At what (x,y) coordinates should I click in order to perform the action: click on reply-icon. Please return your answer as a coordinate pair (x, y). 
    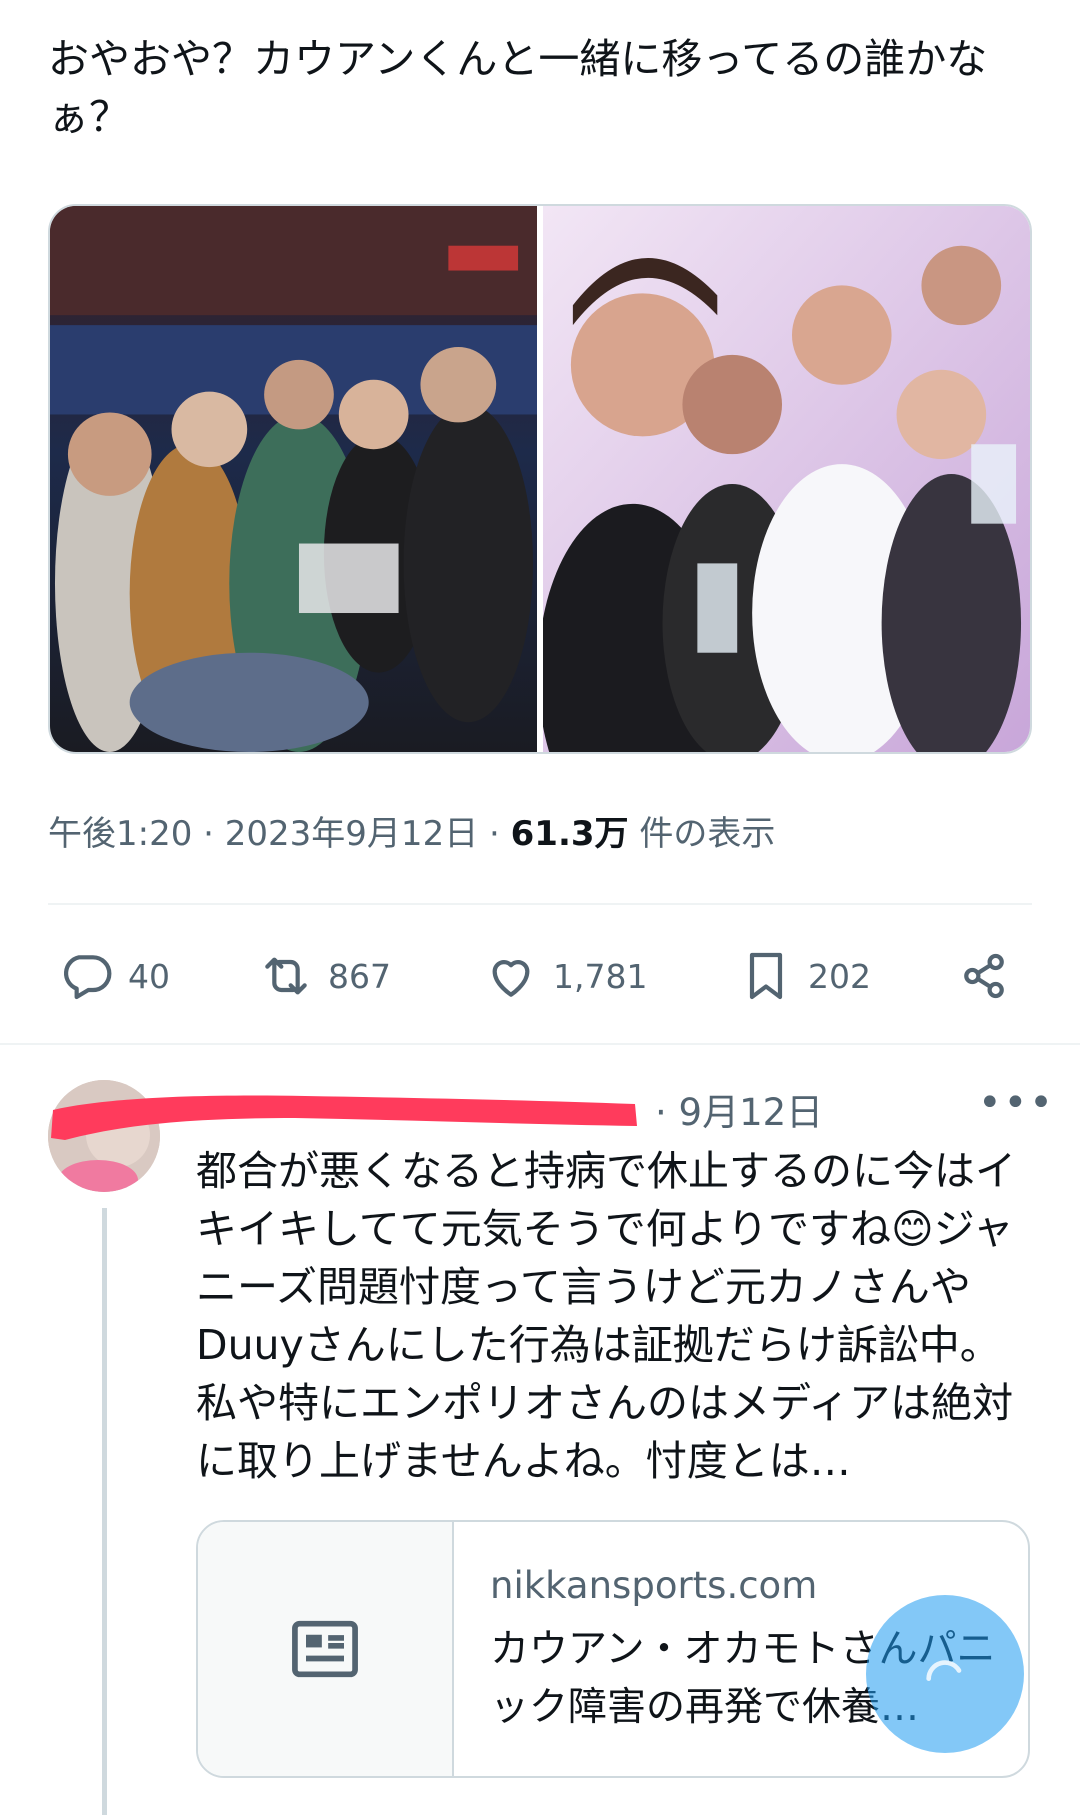
    Looking at the image, I should click on (87, 977).